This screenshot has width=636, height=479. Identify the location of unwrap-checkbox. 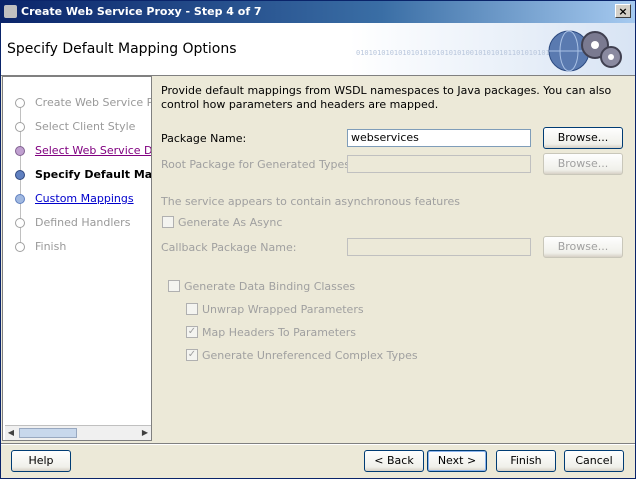
(192, 309).